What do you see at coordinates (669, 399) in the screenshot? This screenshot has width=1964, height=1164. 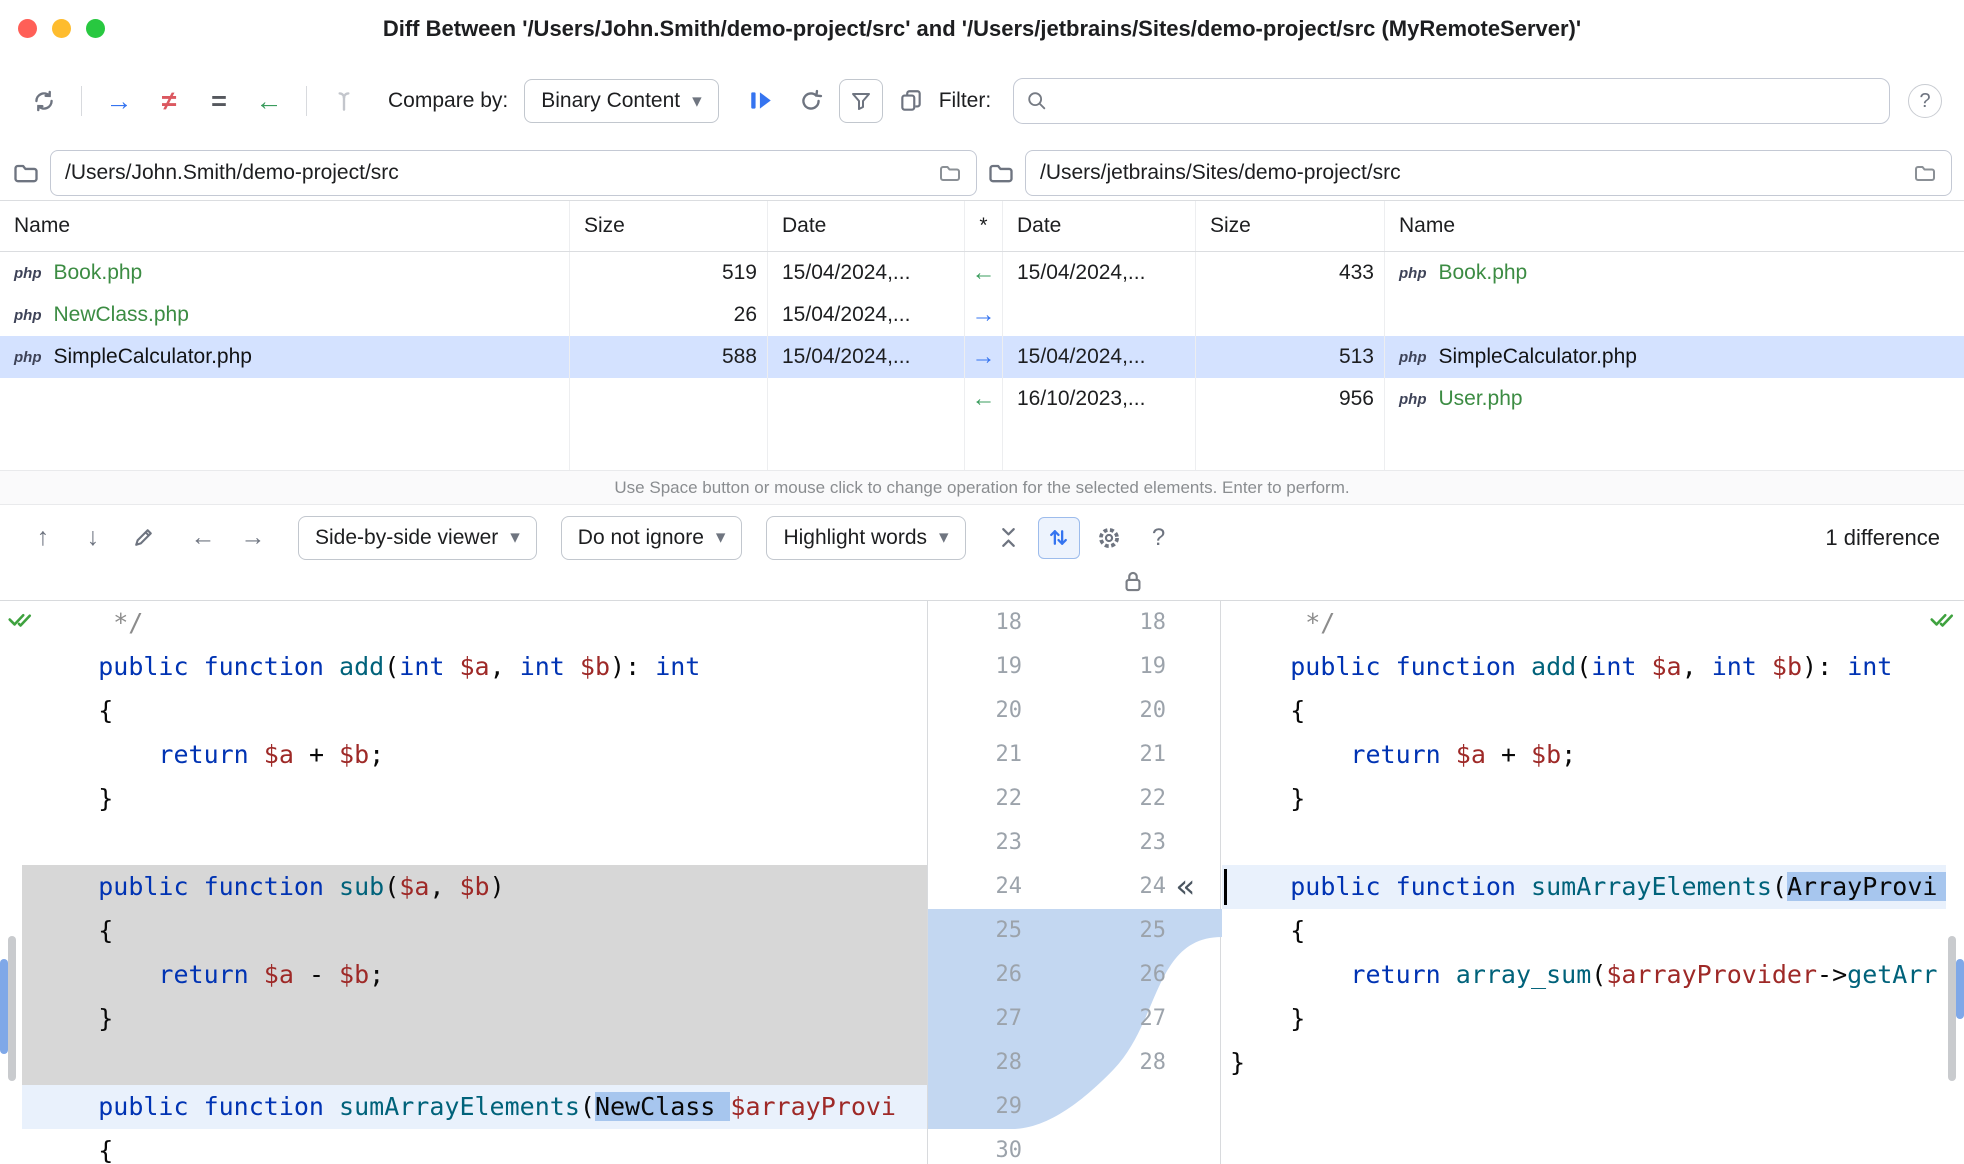 I see `file-size-left` at bounding box center [669, 399].